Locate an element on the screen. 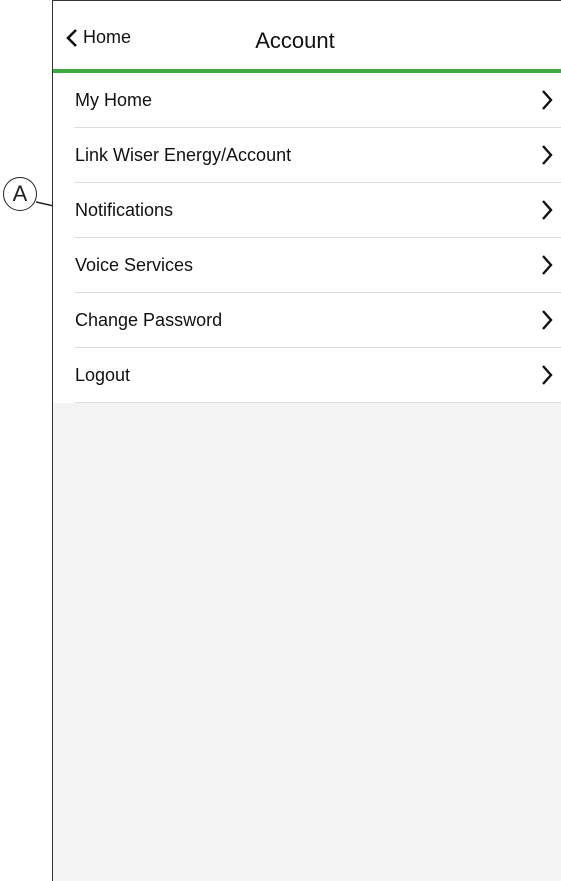 The width and height of the screenshot is (561, 881). menu-item-label: Link Wiser Energy/Account is located at coordinates (183, 154).